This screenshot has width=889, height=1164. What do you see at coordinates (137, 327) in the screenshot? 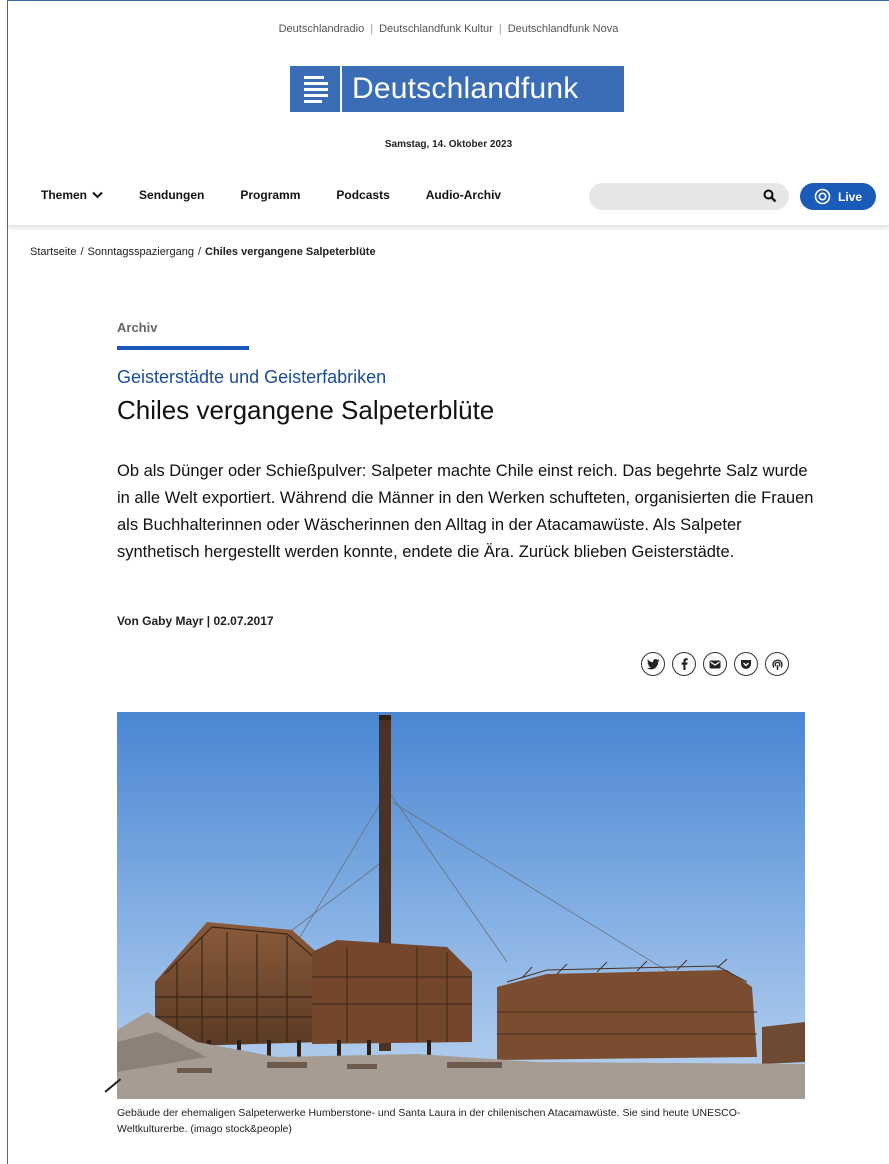
I see `article-category: Archiv` at bounding box center [137, 327].